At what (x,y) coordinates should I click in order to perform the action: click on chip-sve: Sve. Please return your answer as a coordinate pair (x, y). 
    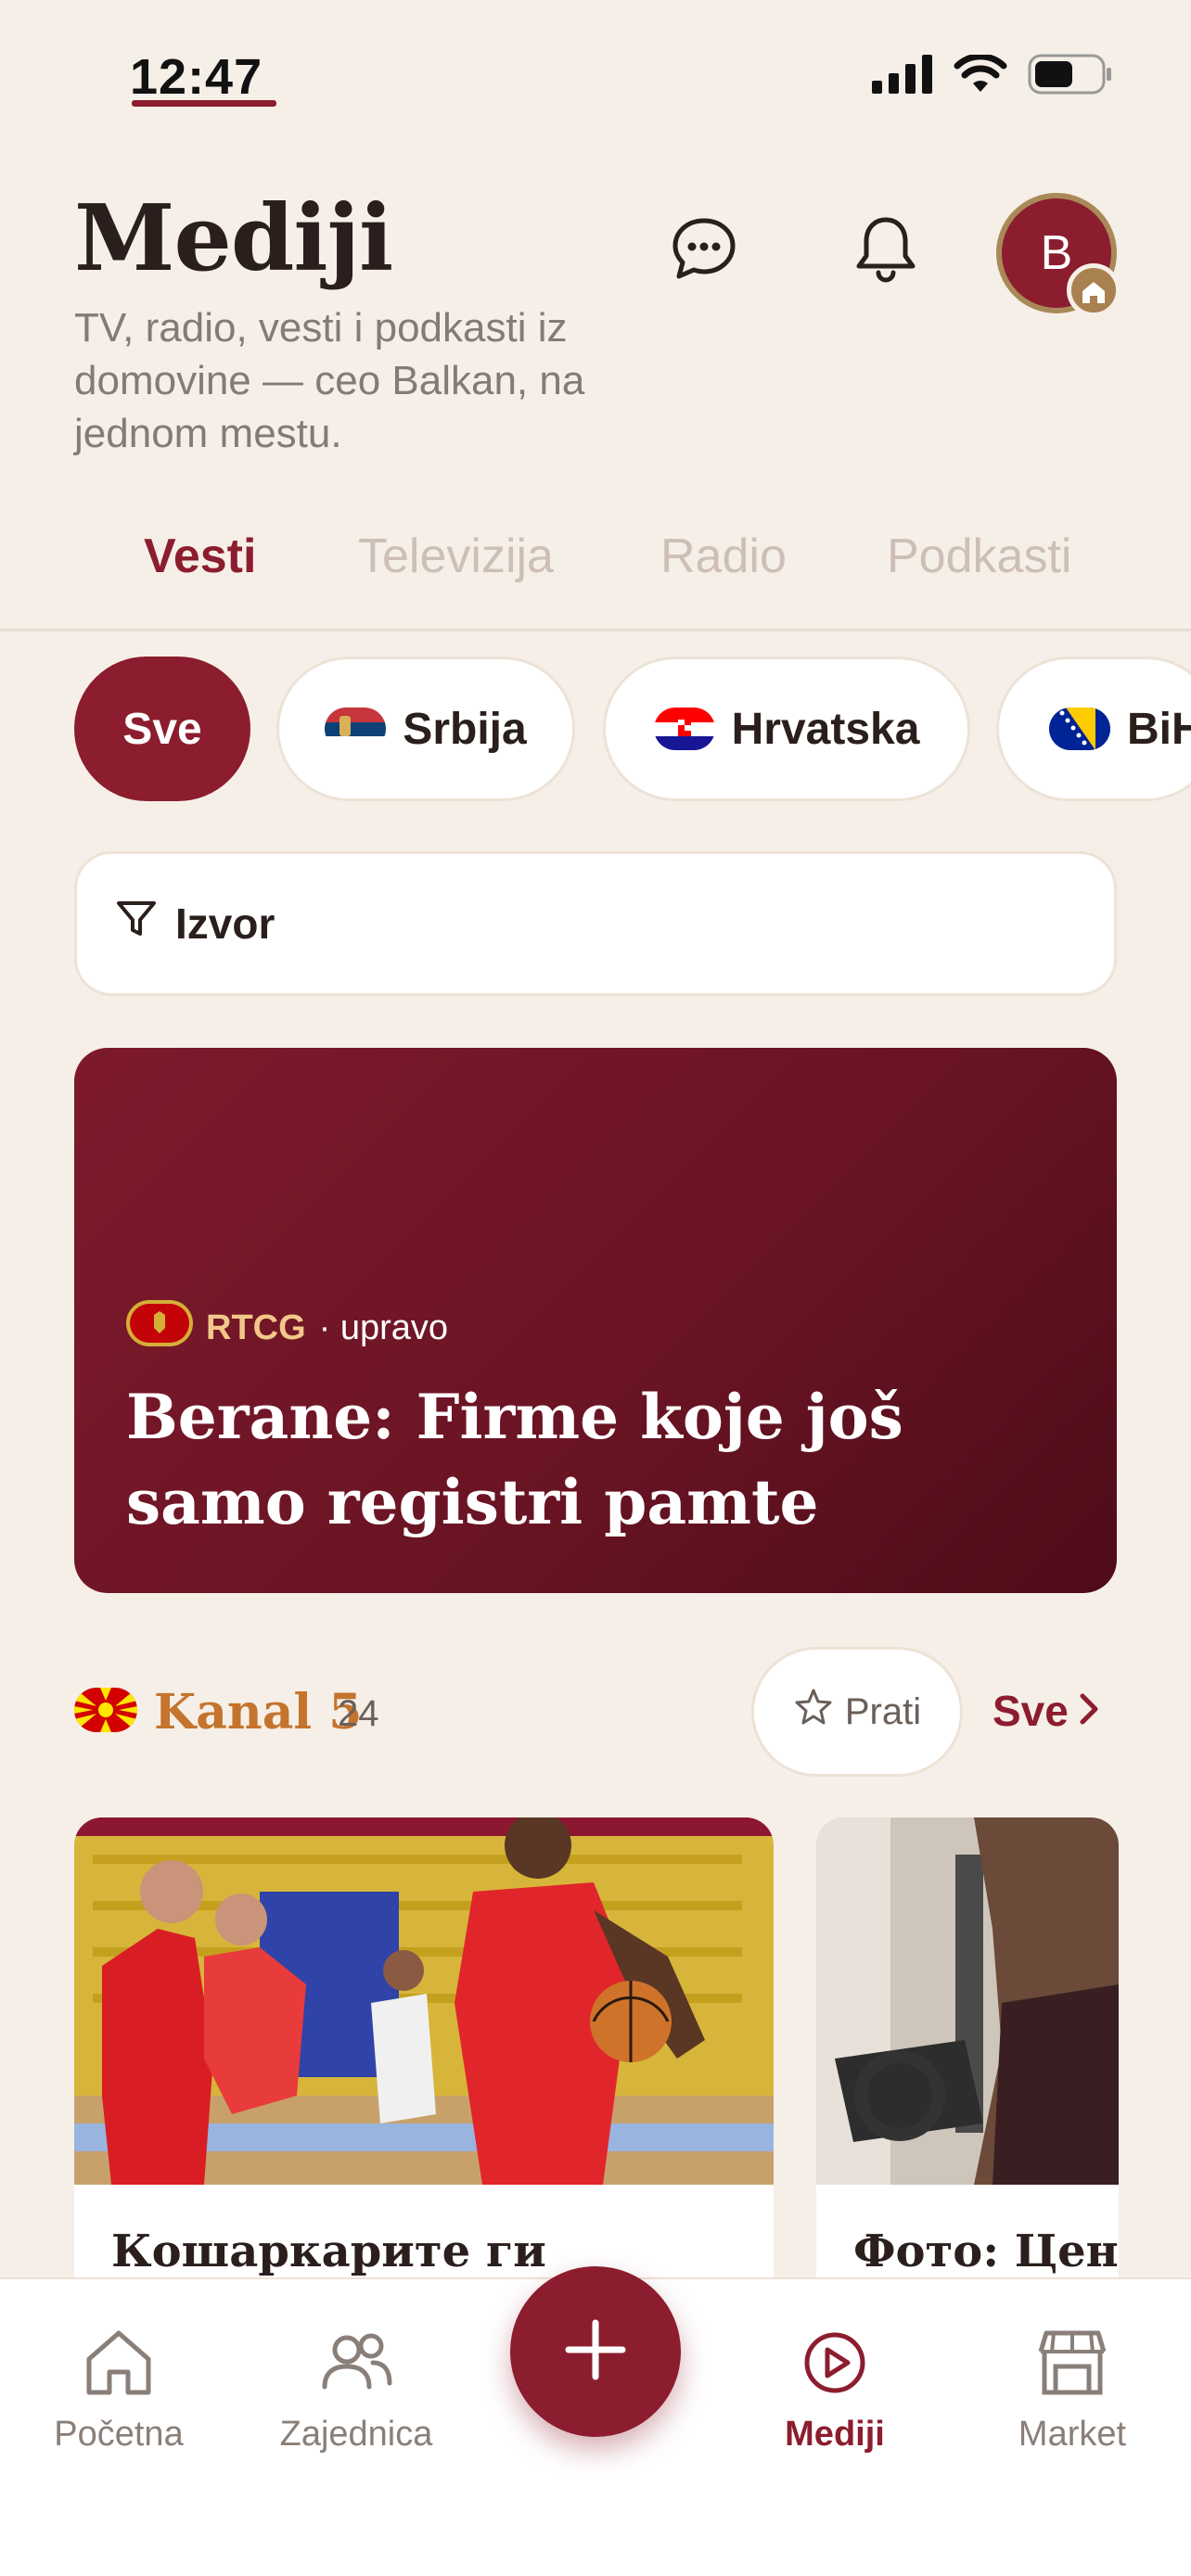
    Looking at the image, I should click on (162, 729).